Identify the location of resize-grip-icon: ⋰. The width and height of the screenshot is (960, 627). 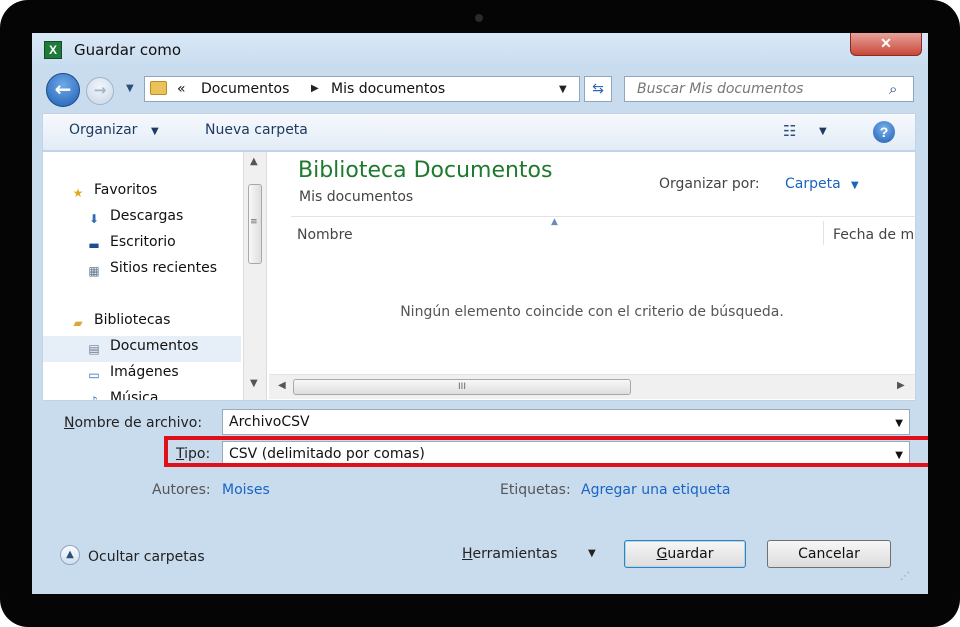
(905, 576).